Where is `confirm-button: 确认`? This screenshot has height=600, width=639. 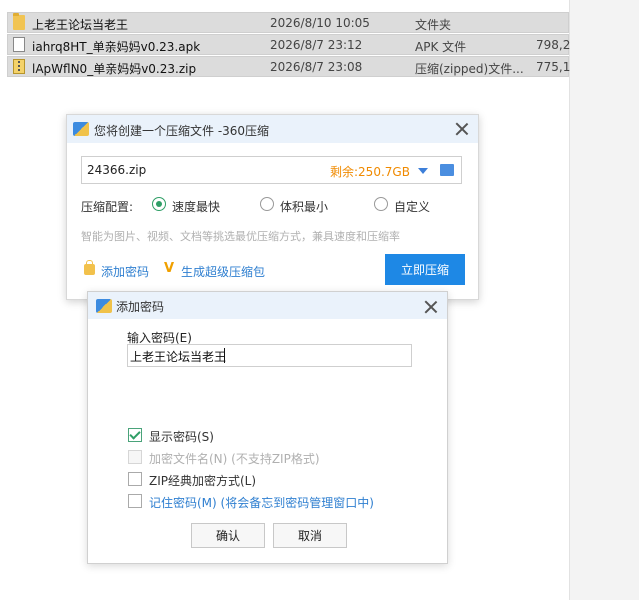 confirm-button: 确认 is located at coordinates (228, 535).